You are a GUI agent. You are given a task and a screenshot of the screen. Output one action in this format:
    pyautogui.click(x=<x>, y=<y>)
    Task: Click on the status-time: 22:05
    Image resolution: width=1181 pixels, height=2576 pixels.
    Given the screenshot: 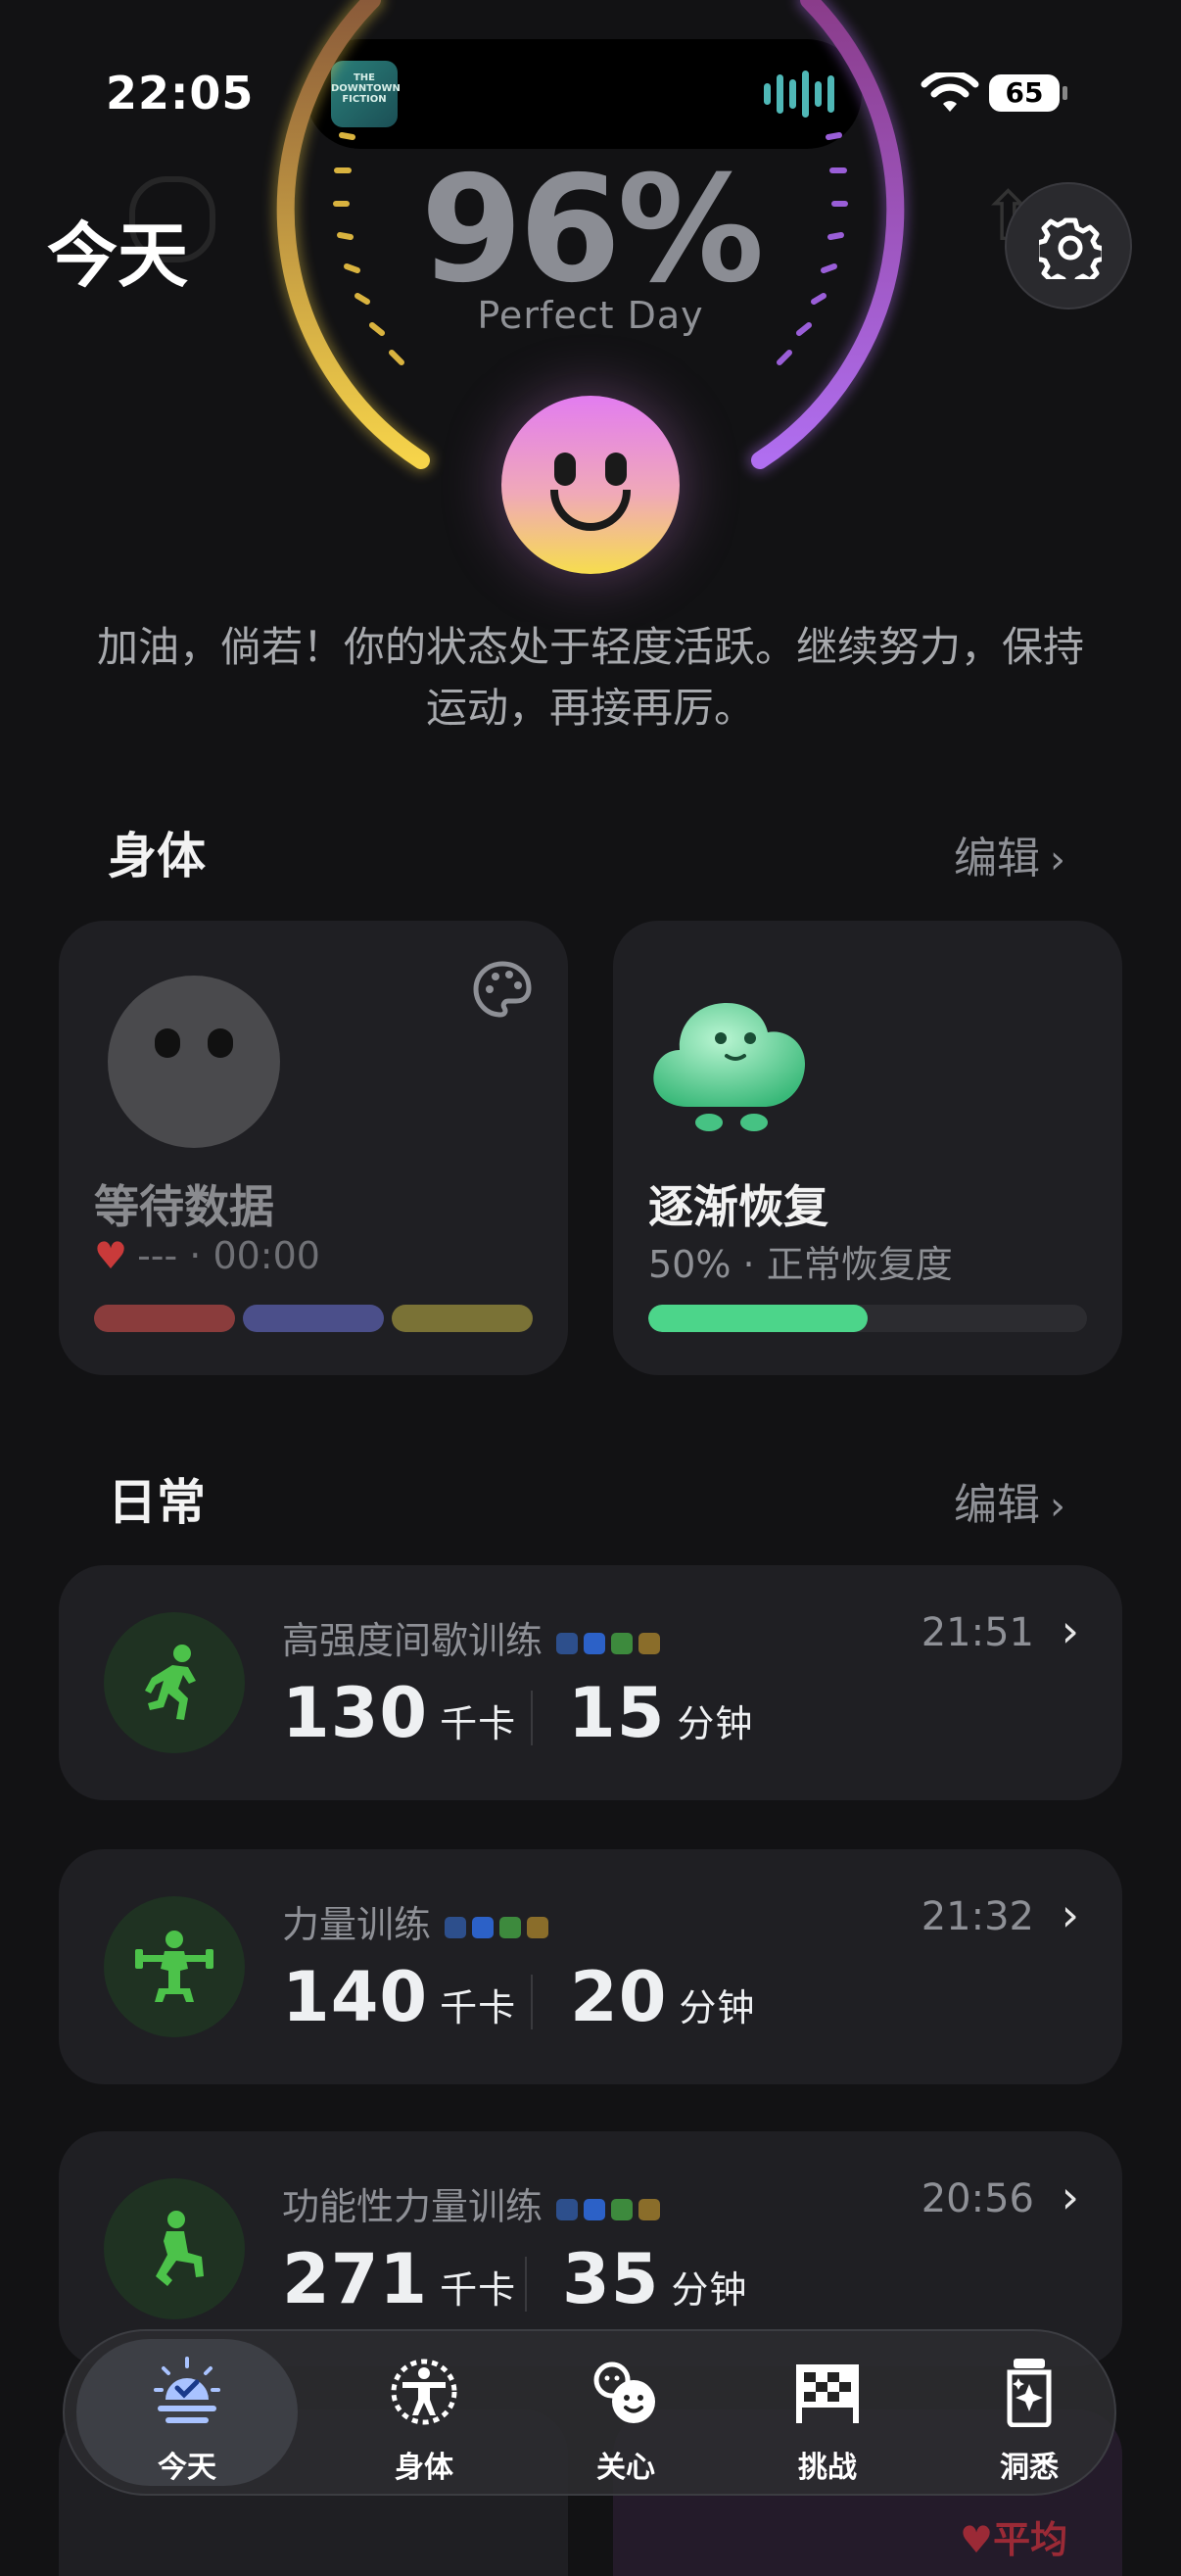 What is the action you would take?
    pyautogui.click(x=181, y=93)
    